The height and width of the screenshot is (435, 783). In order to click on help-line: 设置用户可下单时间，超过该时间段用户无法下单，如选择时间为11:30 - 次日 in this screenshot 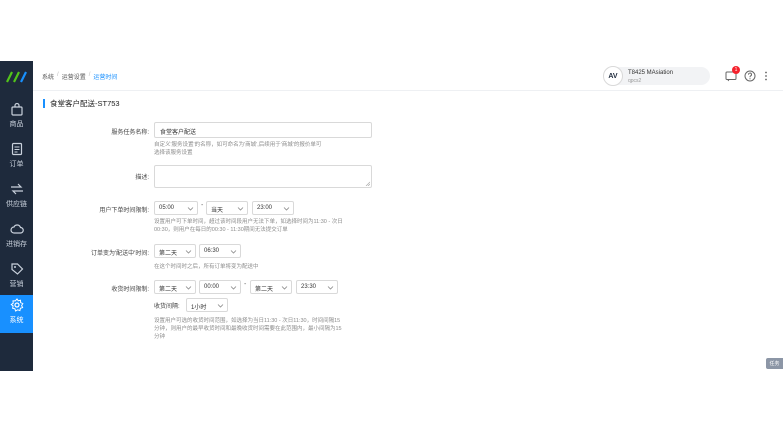, I will do `click(248, 222)`.